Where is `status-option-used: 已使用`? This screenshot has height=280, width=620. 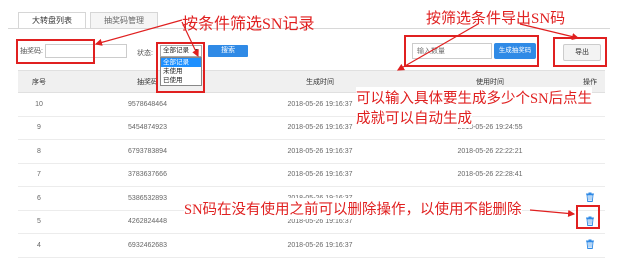 status-option-used: 已使用 is located at coordinates (181, 80).